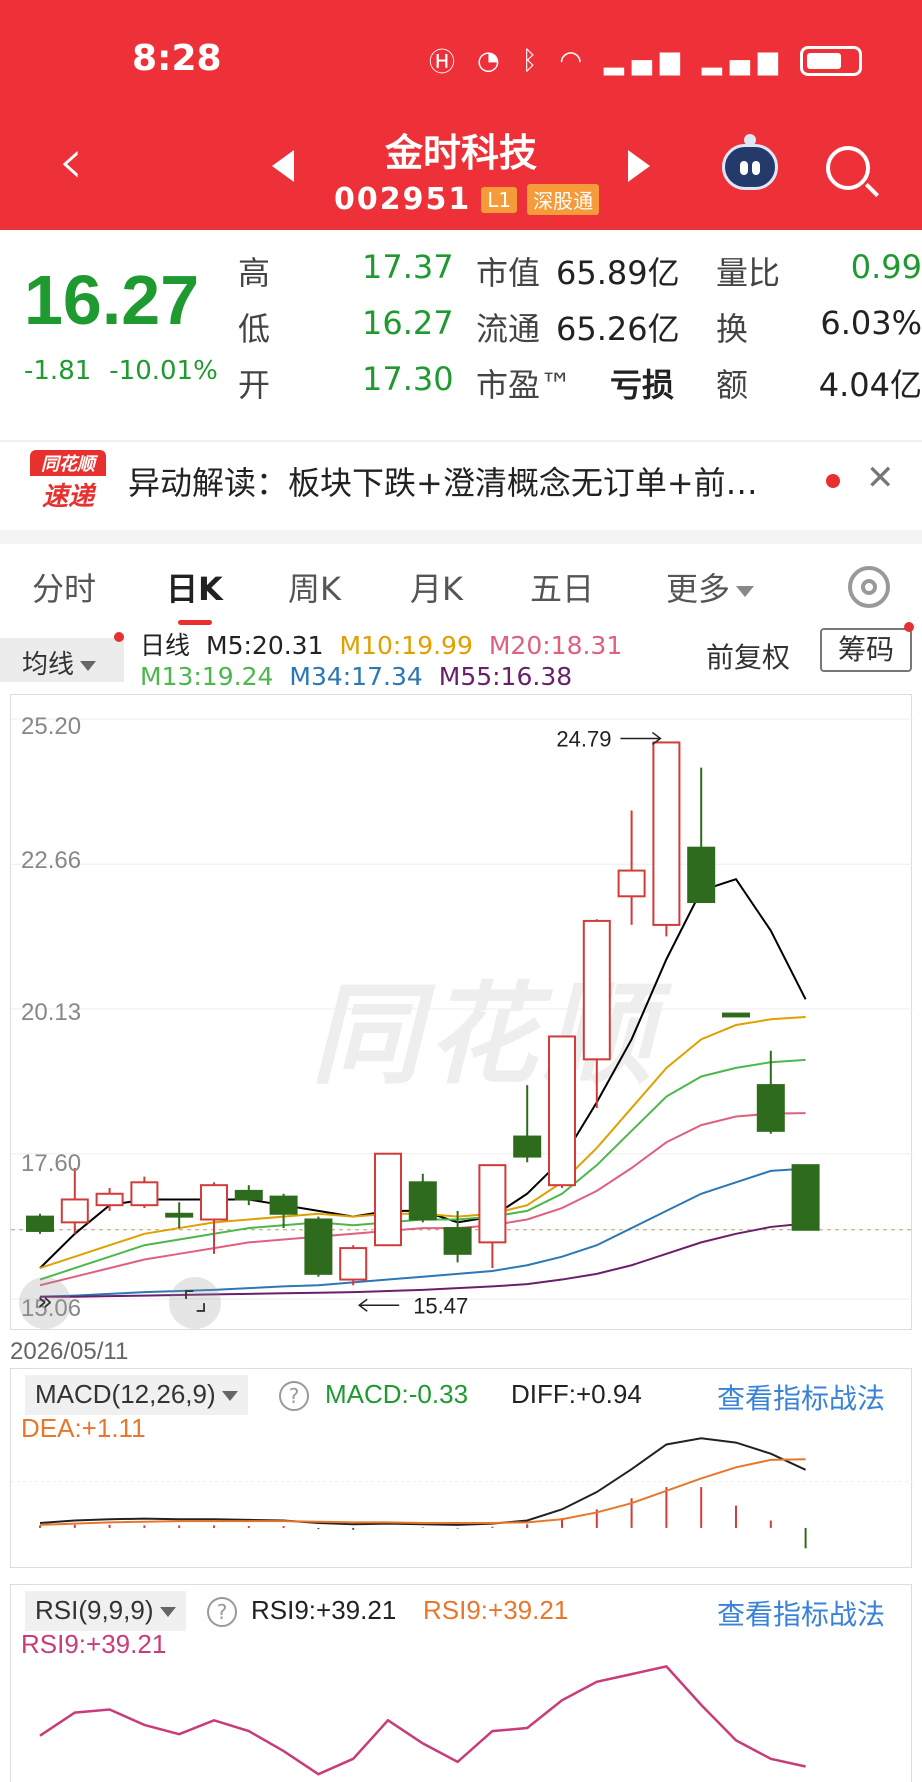  I want to click on speed-icon: ◔, so click(492, 60).